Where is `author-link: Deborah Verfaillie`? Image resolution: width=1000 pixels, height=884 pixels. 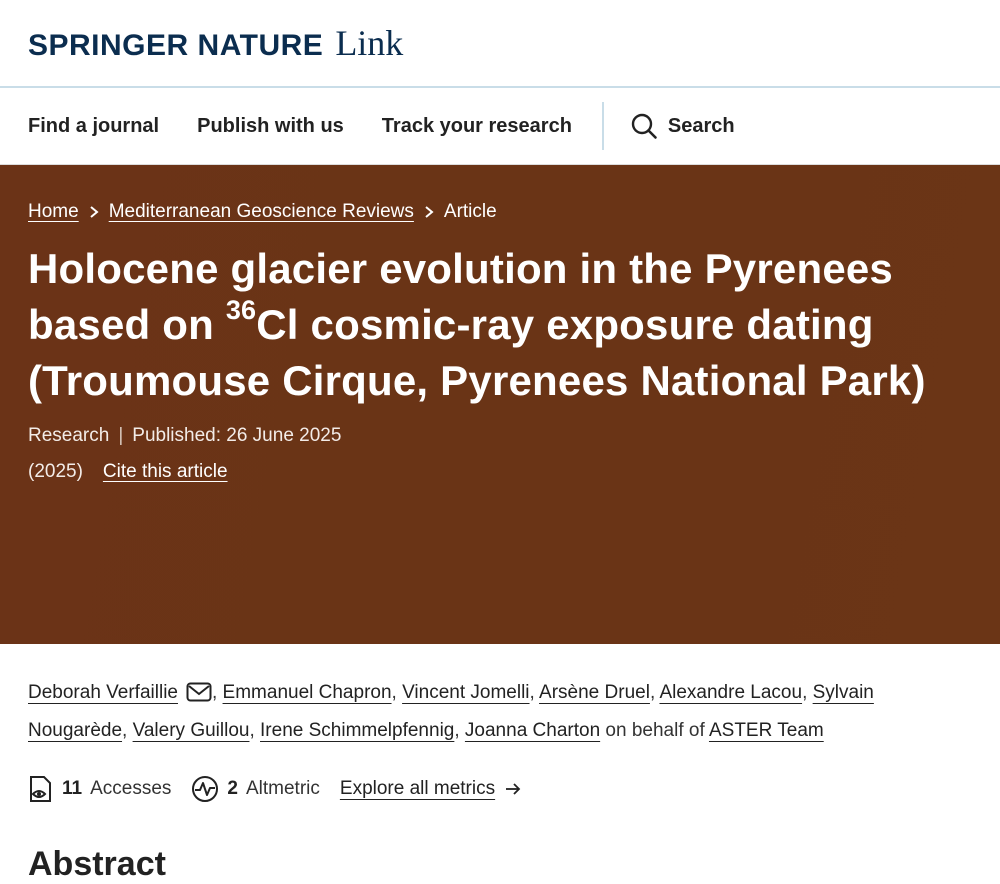
author-link: Deborah Verfaillie is located at coordinates (103, 692).